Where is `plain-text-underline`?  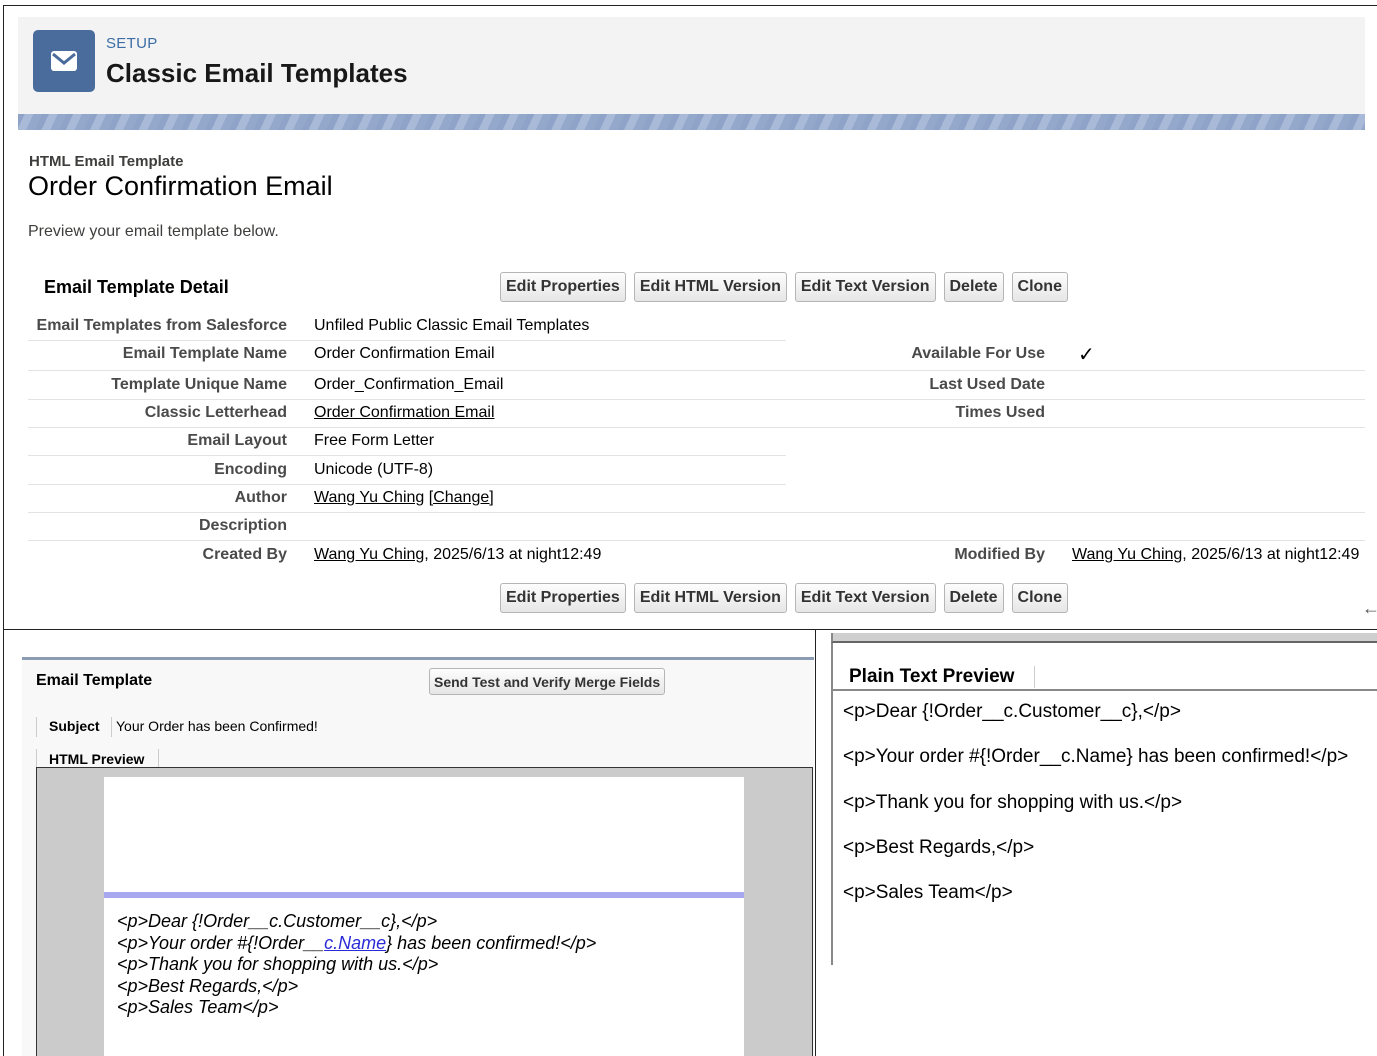
plain-text-underline is located at coordinates (1105, 690).